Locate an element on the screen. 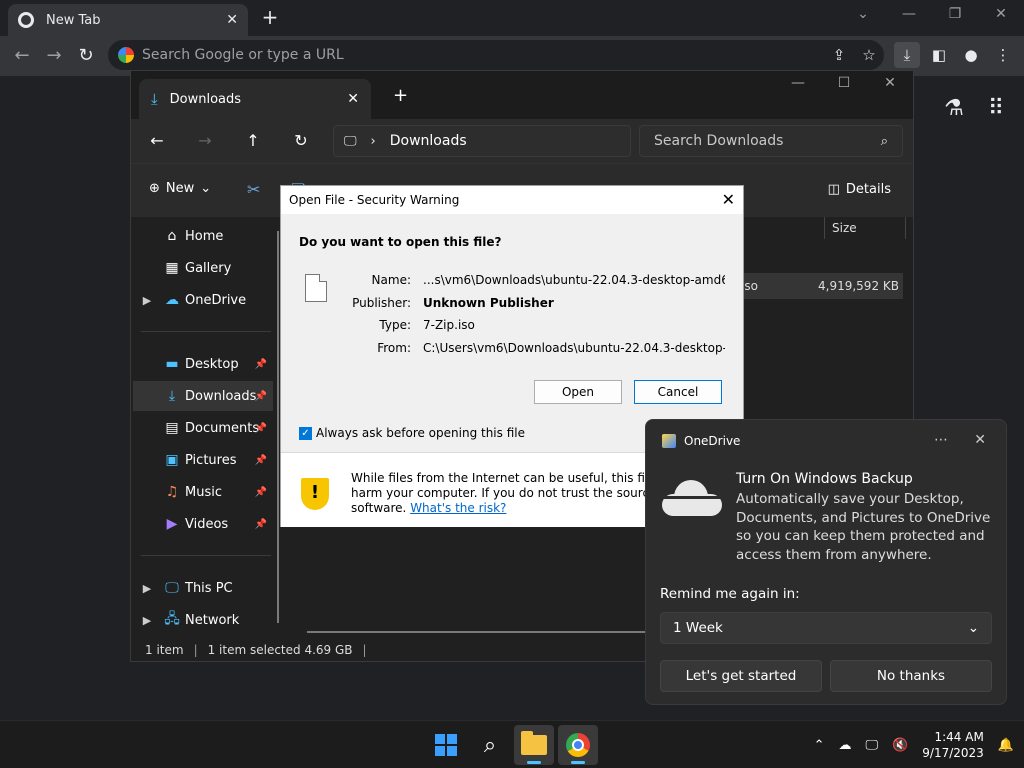 The height and width of the screenshot is (768, 1024). warning-line: software. is located at coordinates (379, 508).